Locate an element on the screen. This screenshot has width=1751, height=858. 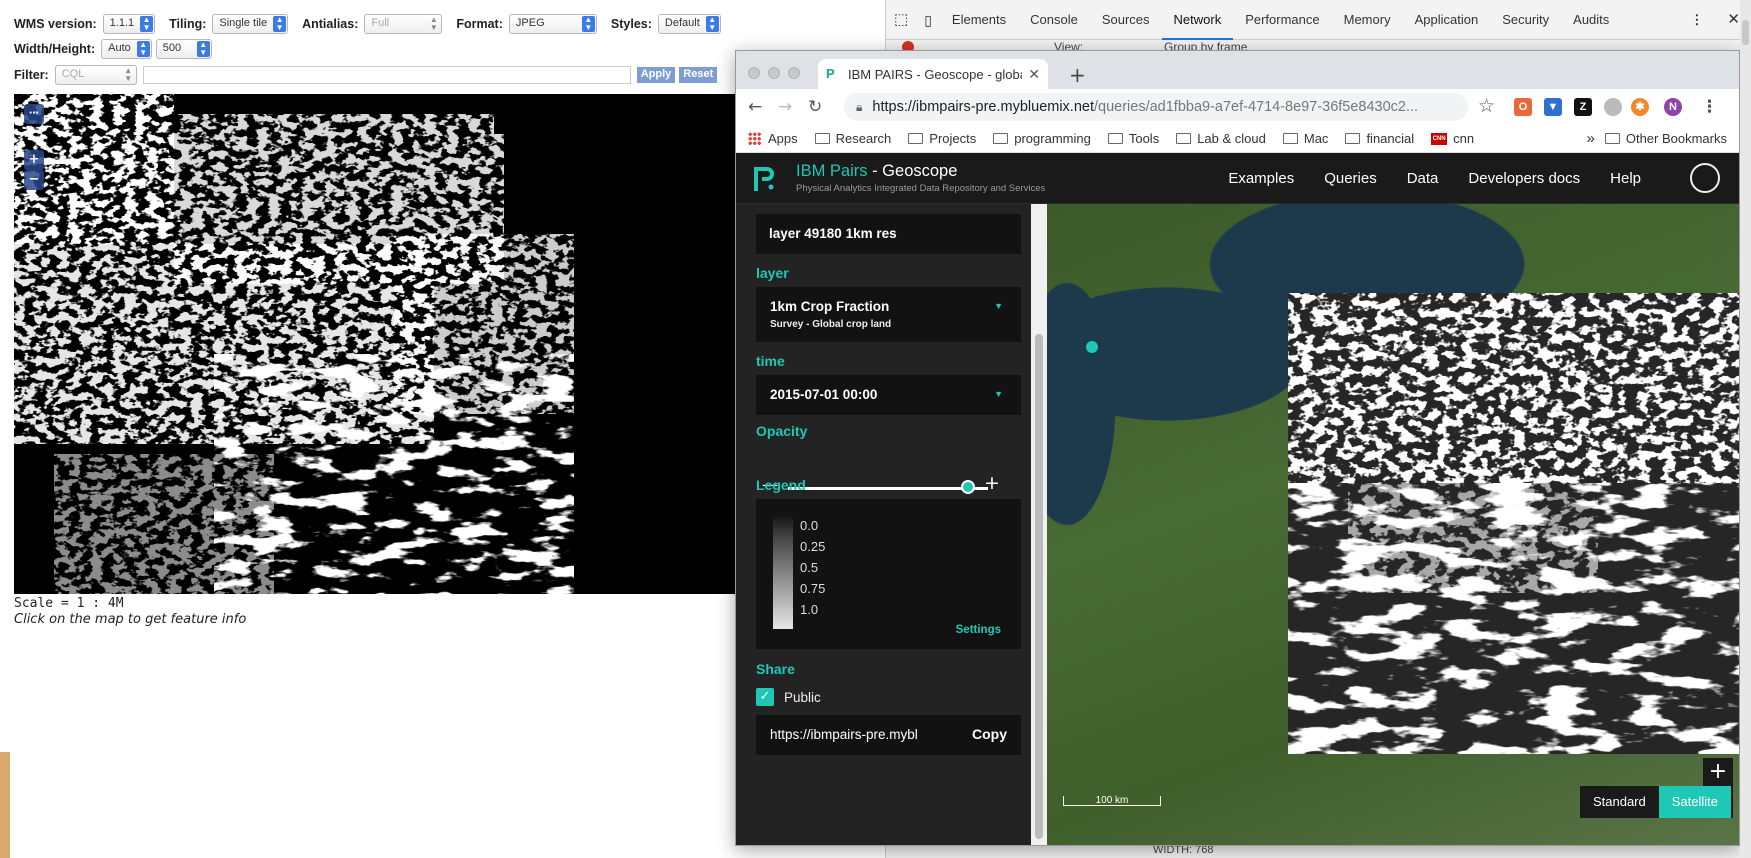
filter-type-select: CQL ▲ ▼ is located at coordinates (95, 75).